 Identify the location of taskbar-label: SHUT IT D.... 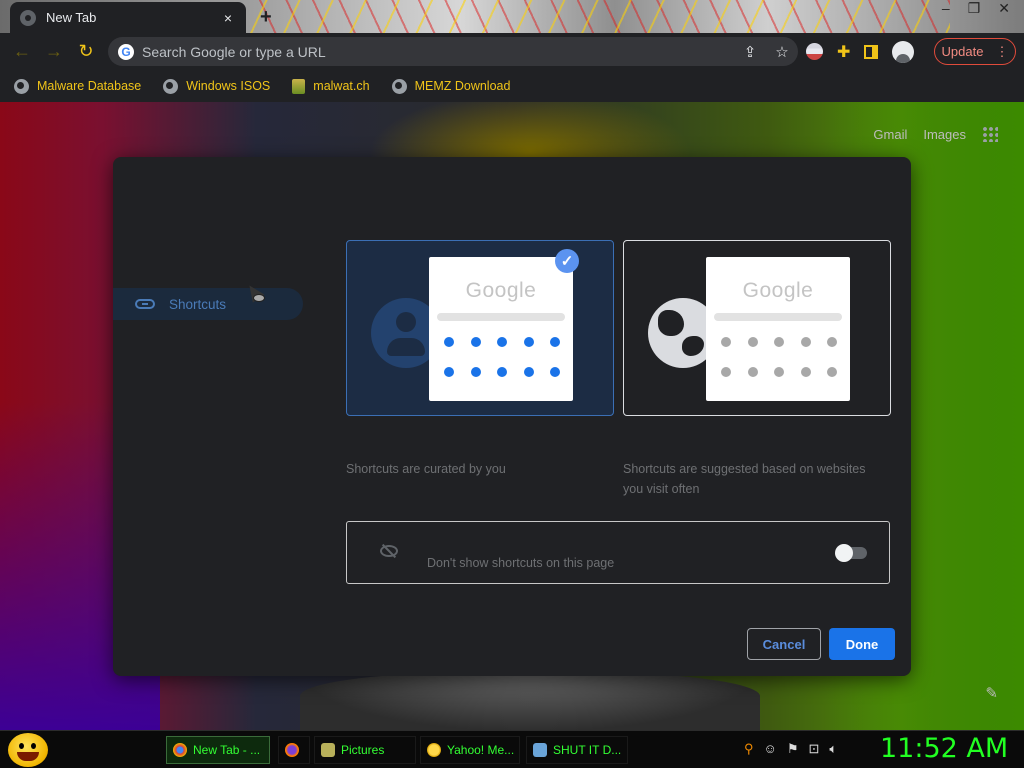
(587, 750).